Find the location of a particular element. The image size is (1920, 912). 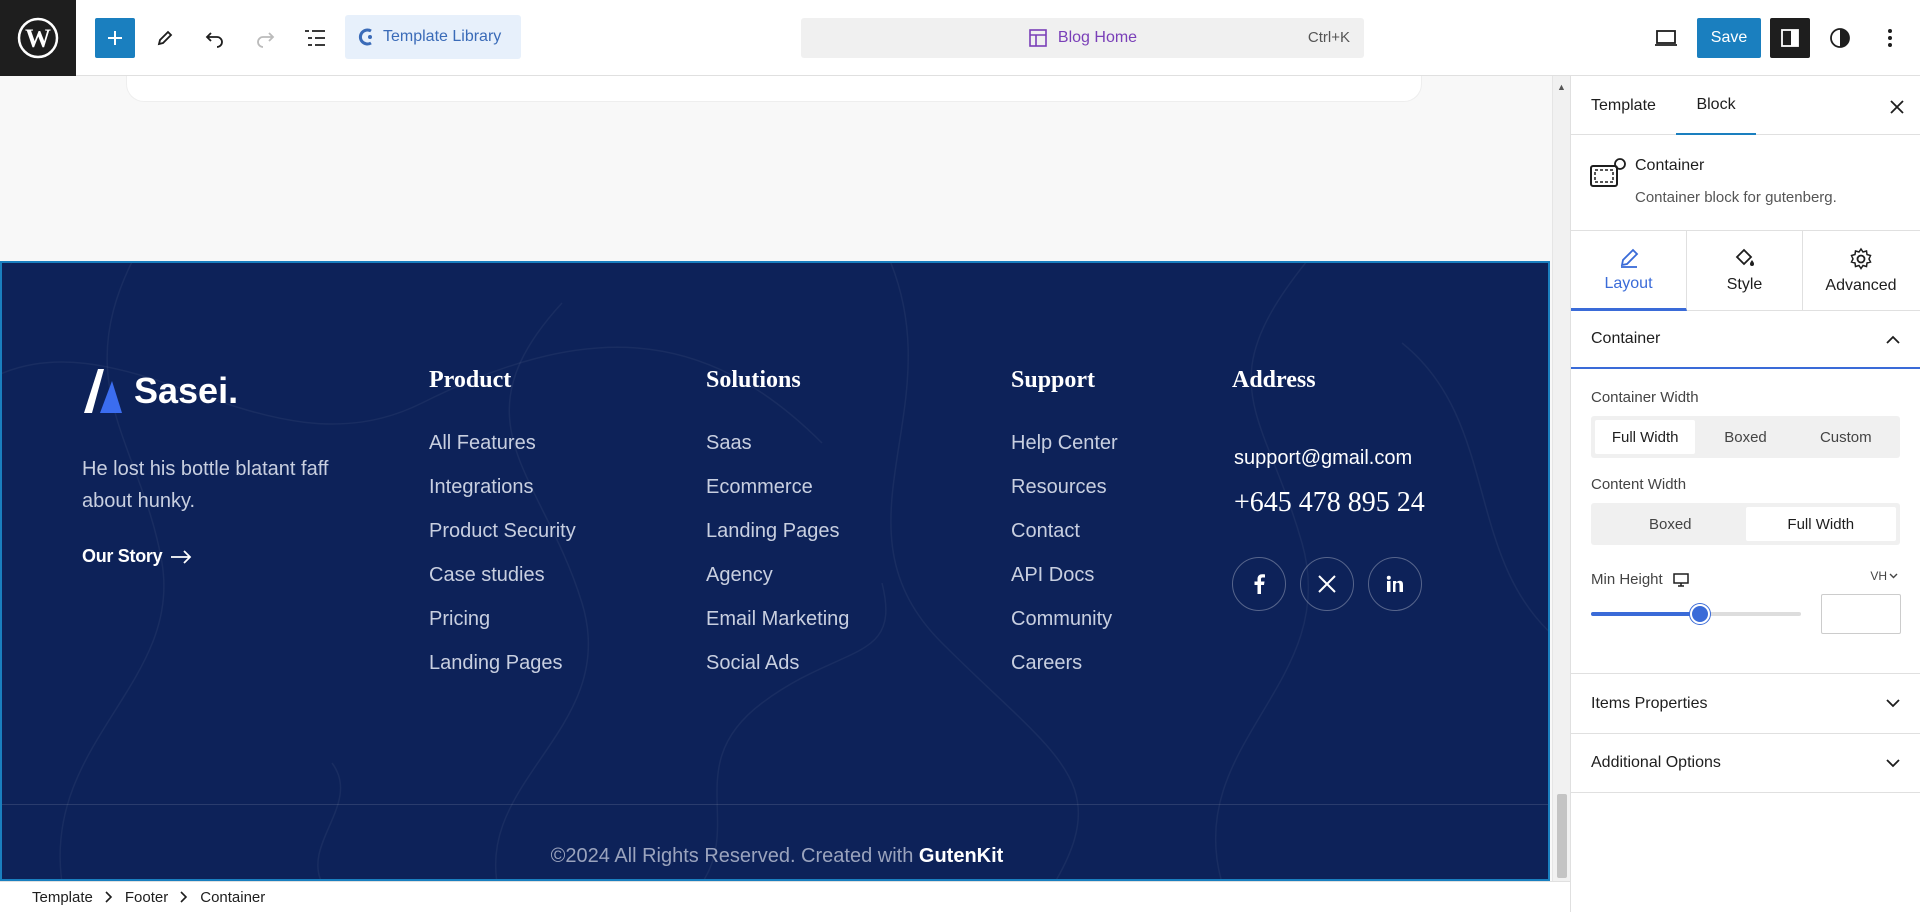

template-layout-icon is located at coordinates (1038, 38).